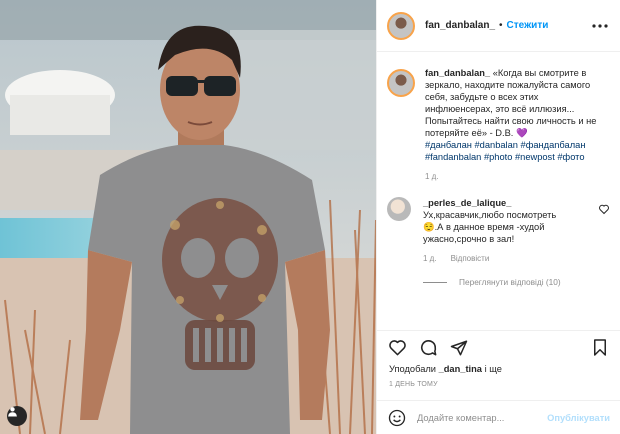 Image resolution: width=620 pixels, height=434 pixels. Describe the element at coordinates (401, 25) in the screenshot. I see `author-avatar` at that location.